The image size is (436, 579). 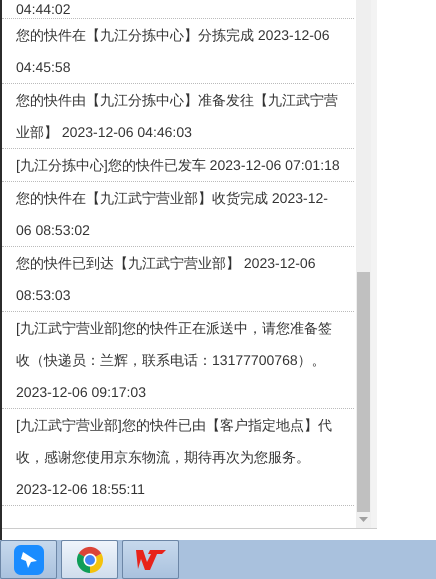 I want to click on w-logo-icon, so click(x=150, y=559).